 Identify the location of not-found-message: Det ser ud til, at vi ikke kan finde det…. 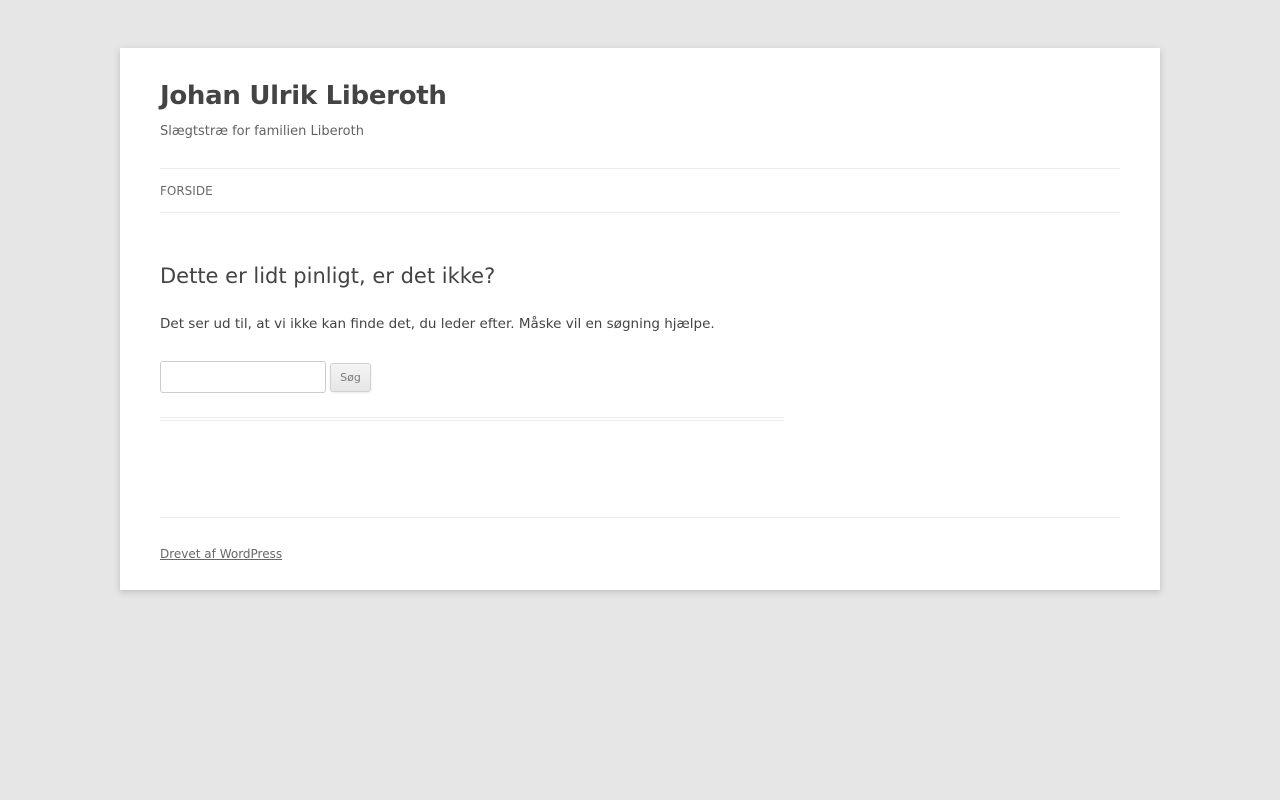
(437, 324).